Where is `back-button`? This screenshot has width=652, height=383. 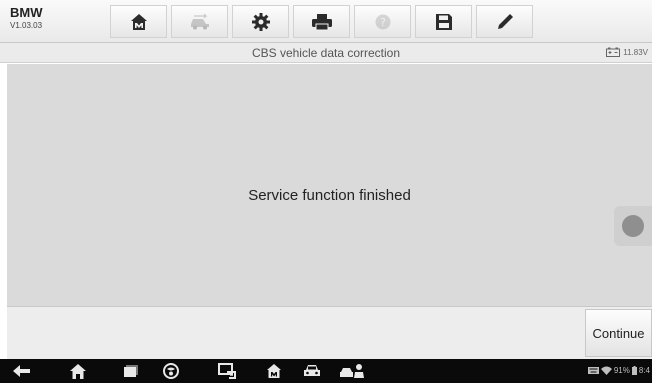 back-button is located at coordinates (22, 371).